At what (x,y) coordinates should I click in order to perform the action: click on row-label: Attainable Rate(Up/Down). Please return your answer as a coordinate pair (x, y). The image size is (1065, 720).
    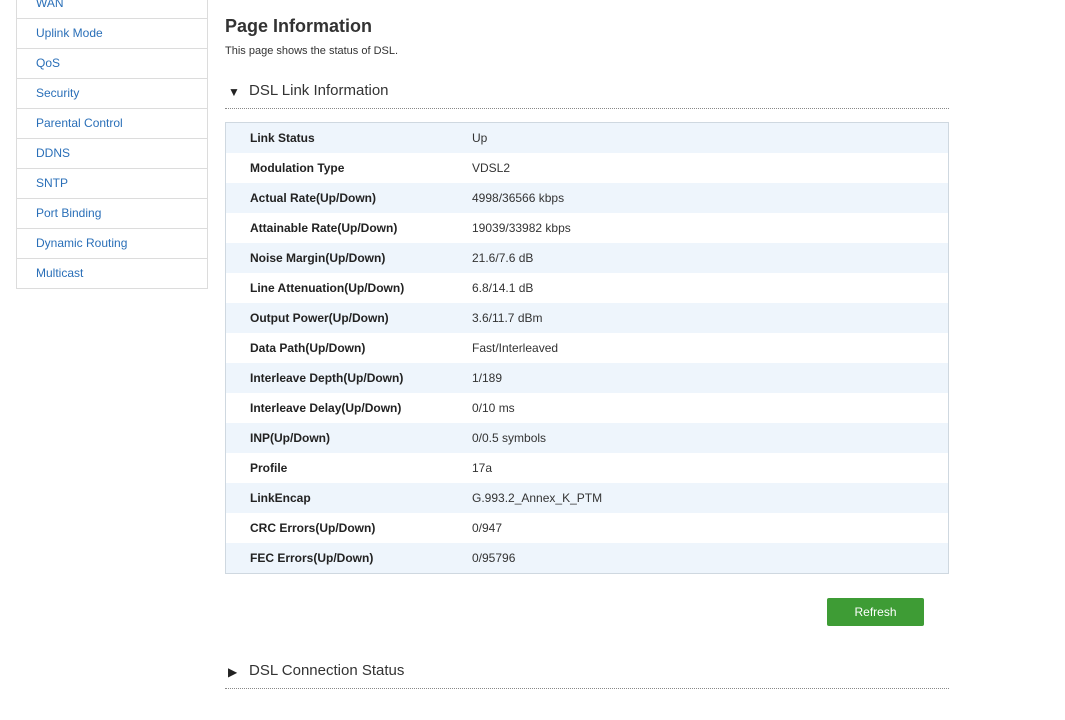
    Looking at the image, I should click on (324, 228).